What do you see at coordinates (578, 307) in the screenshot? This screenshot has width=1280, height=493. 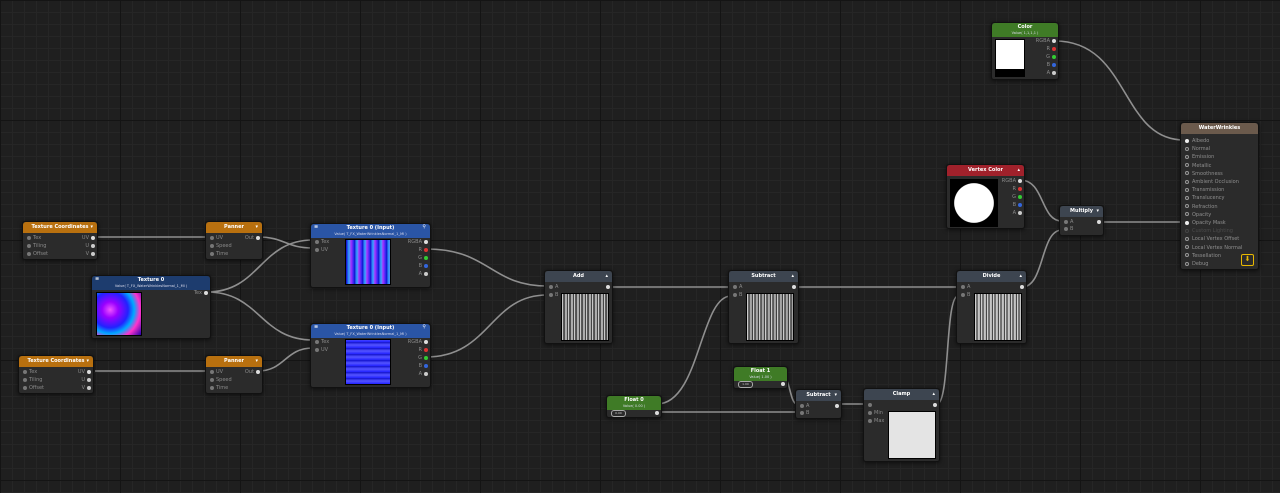 I see `add-node: Add ▴ A B` at bounding box center [578, 307].